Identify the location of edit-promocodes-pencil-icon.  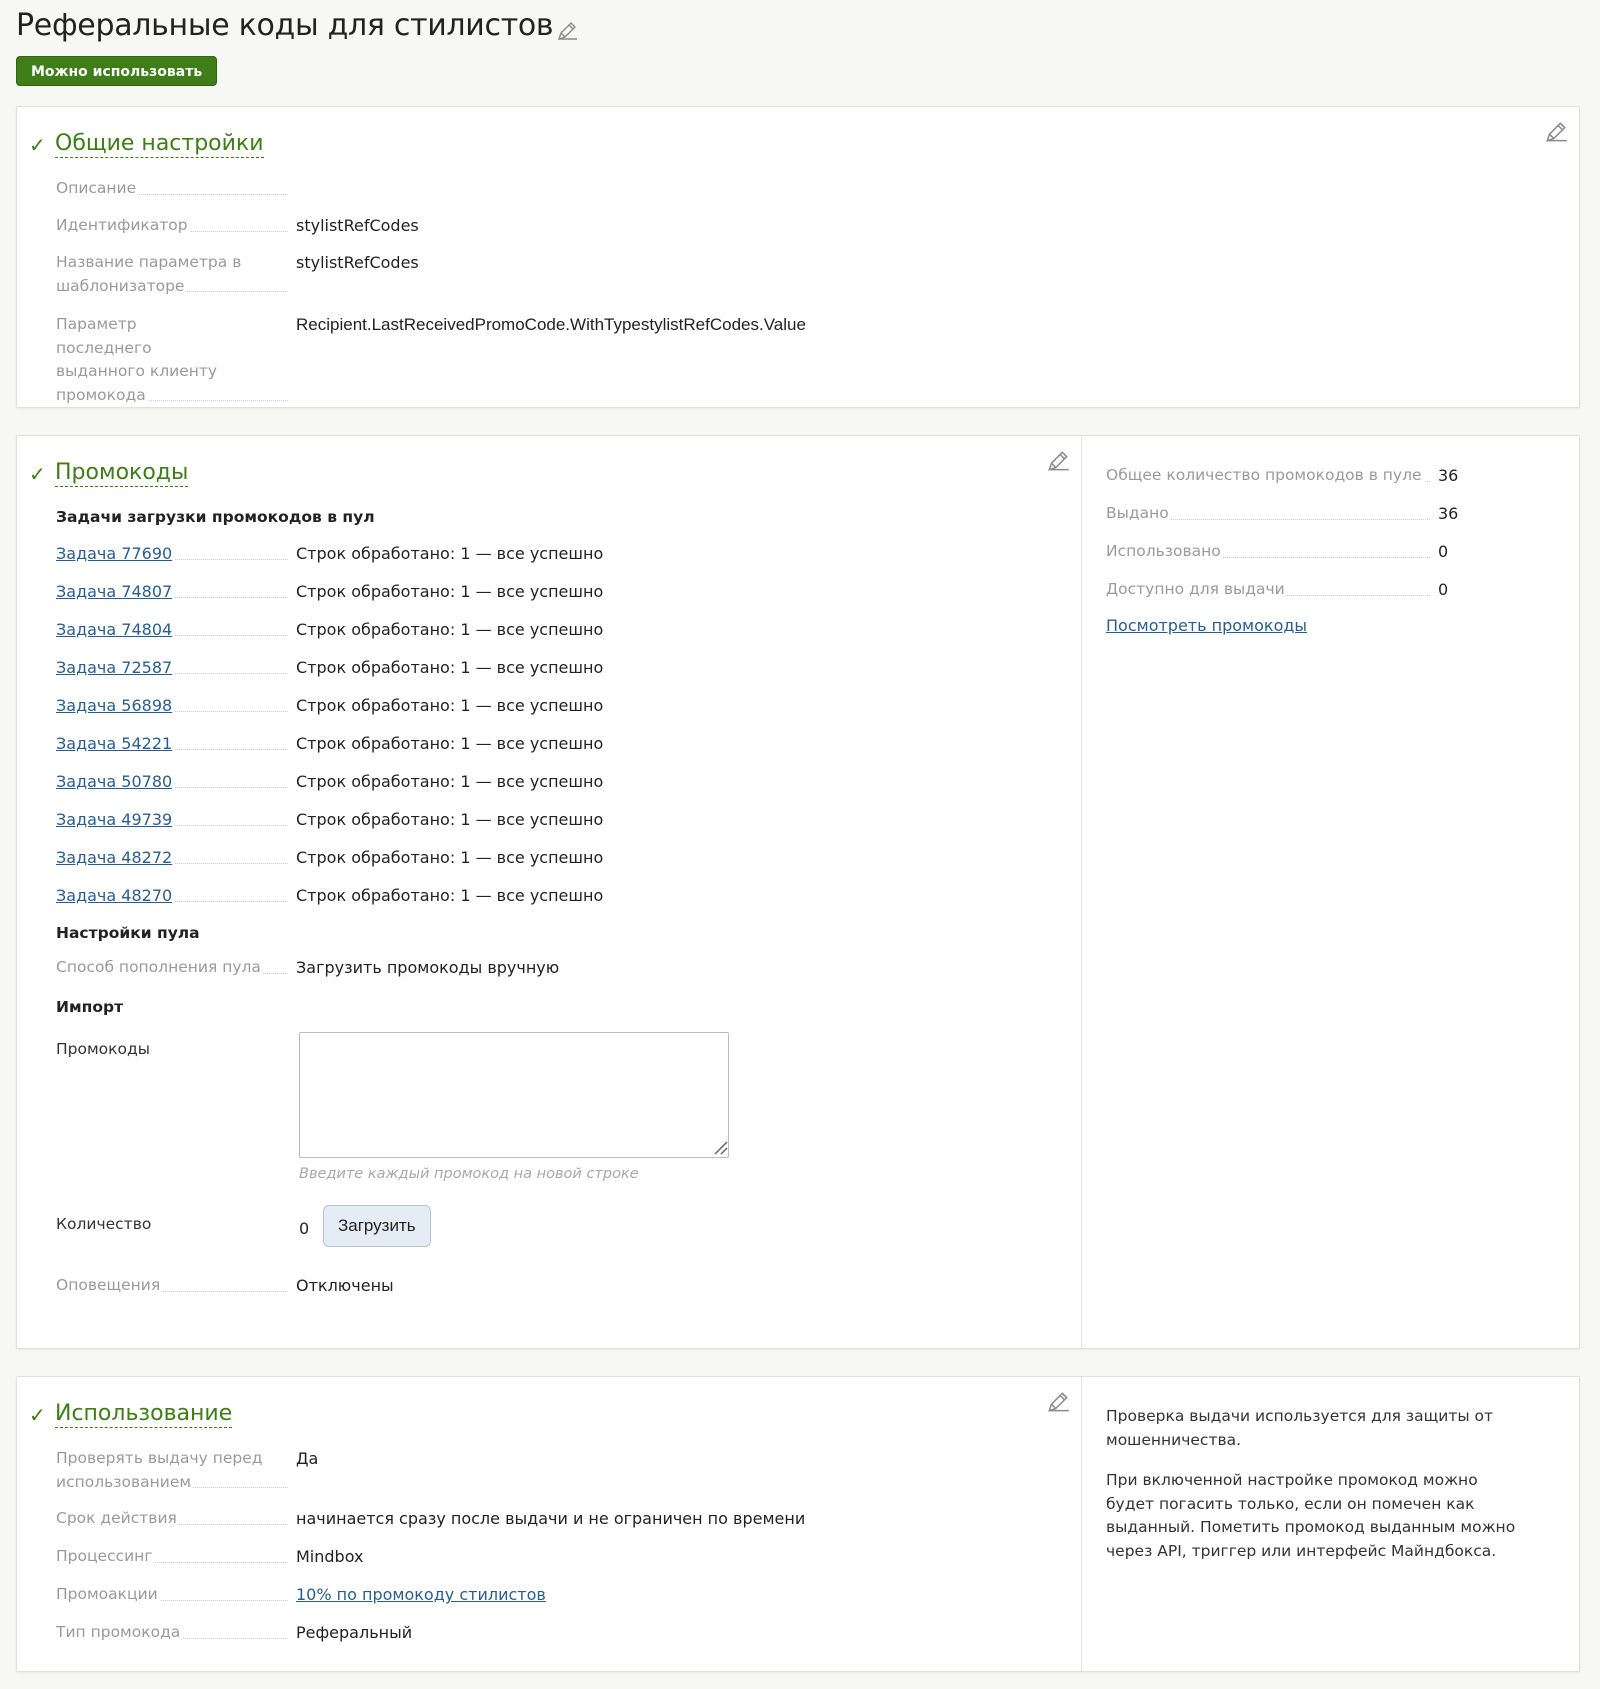
(1058, 461).